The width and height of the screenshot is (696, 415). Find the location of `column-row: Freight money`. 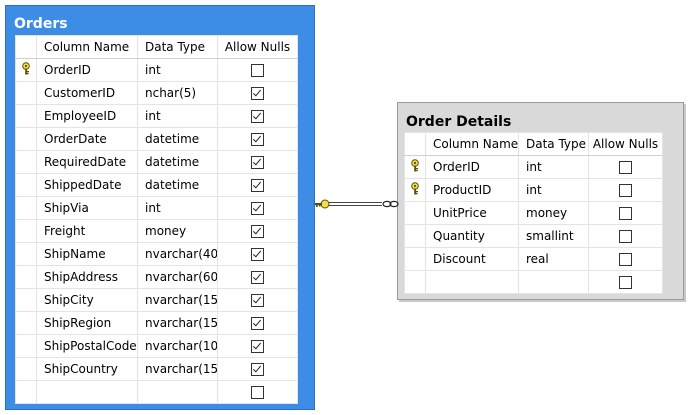

column-row: Freight money is located at coordinates (156, 231).